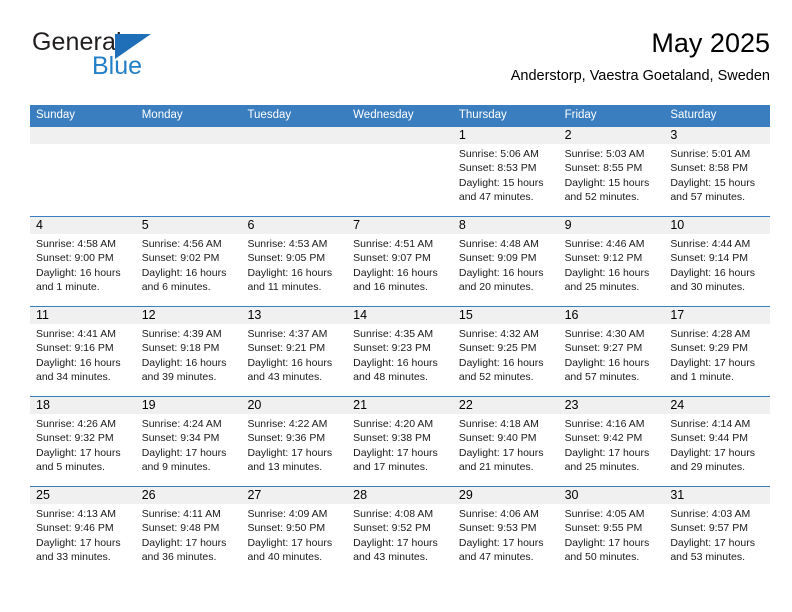 The image size is (792, 612). Describe the element at coordinates (604, 334) in the screenshot. I see `sunrise-text: Sunrise: 4:30 AM` at that location.